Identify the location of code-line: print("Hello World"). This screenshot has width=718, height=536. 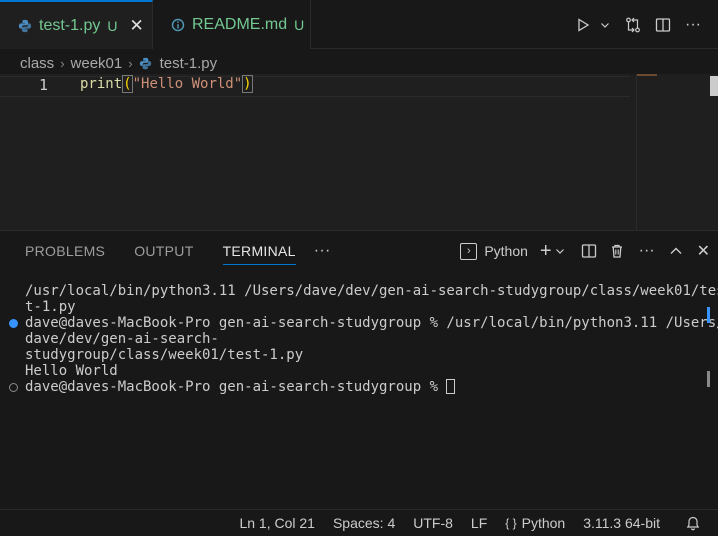
(166, 84).